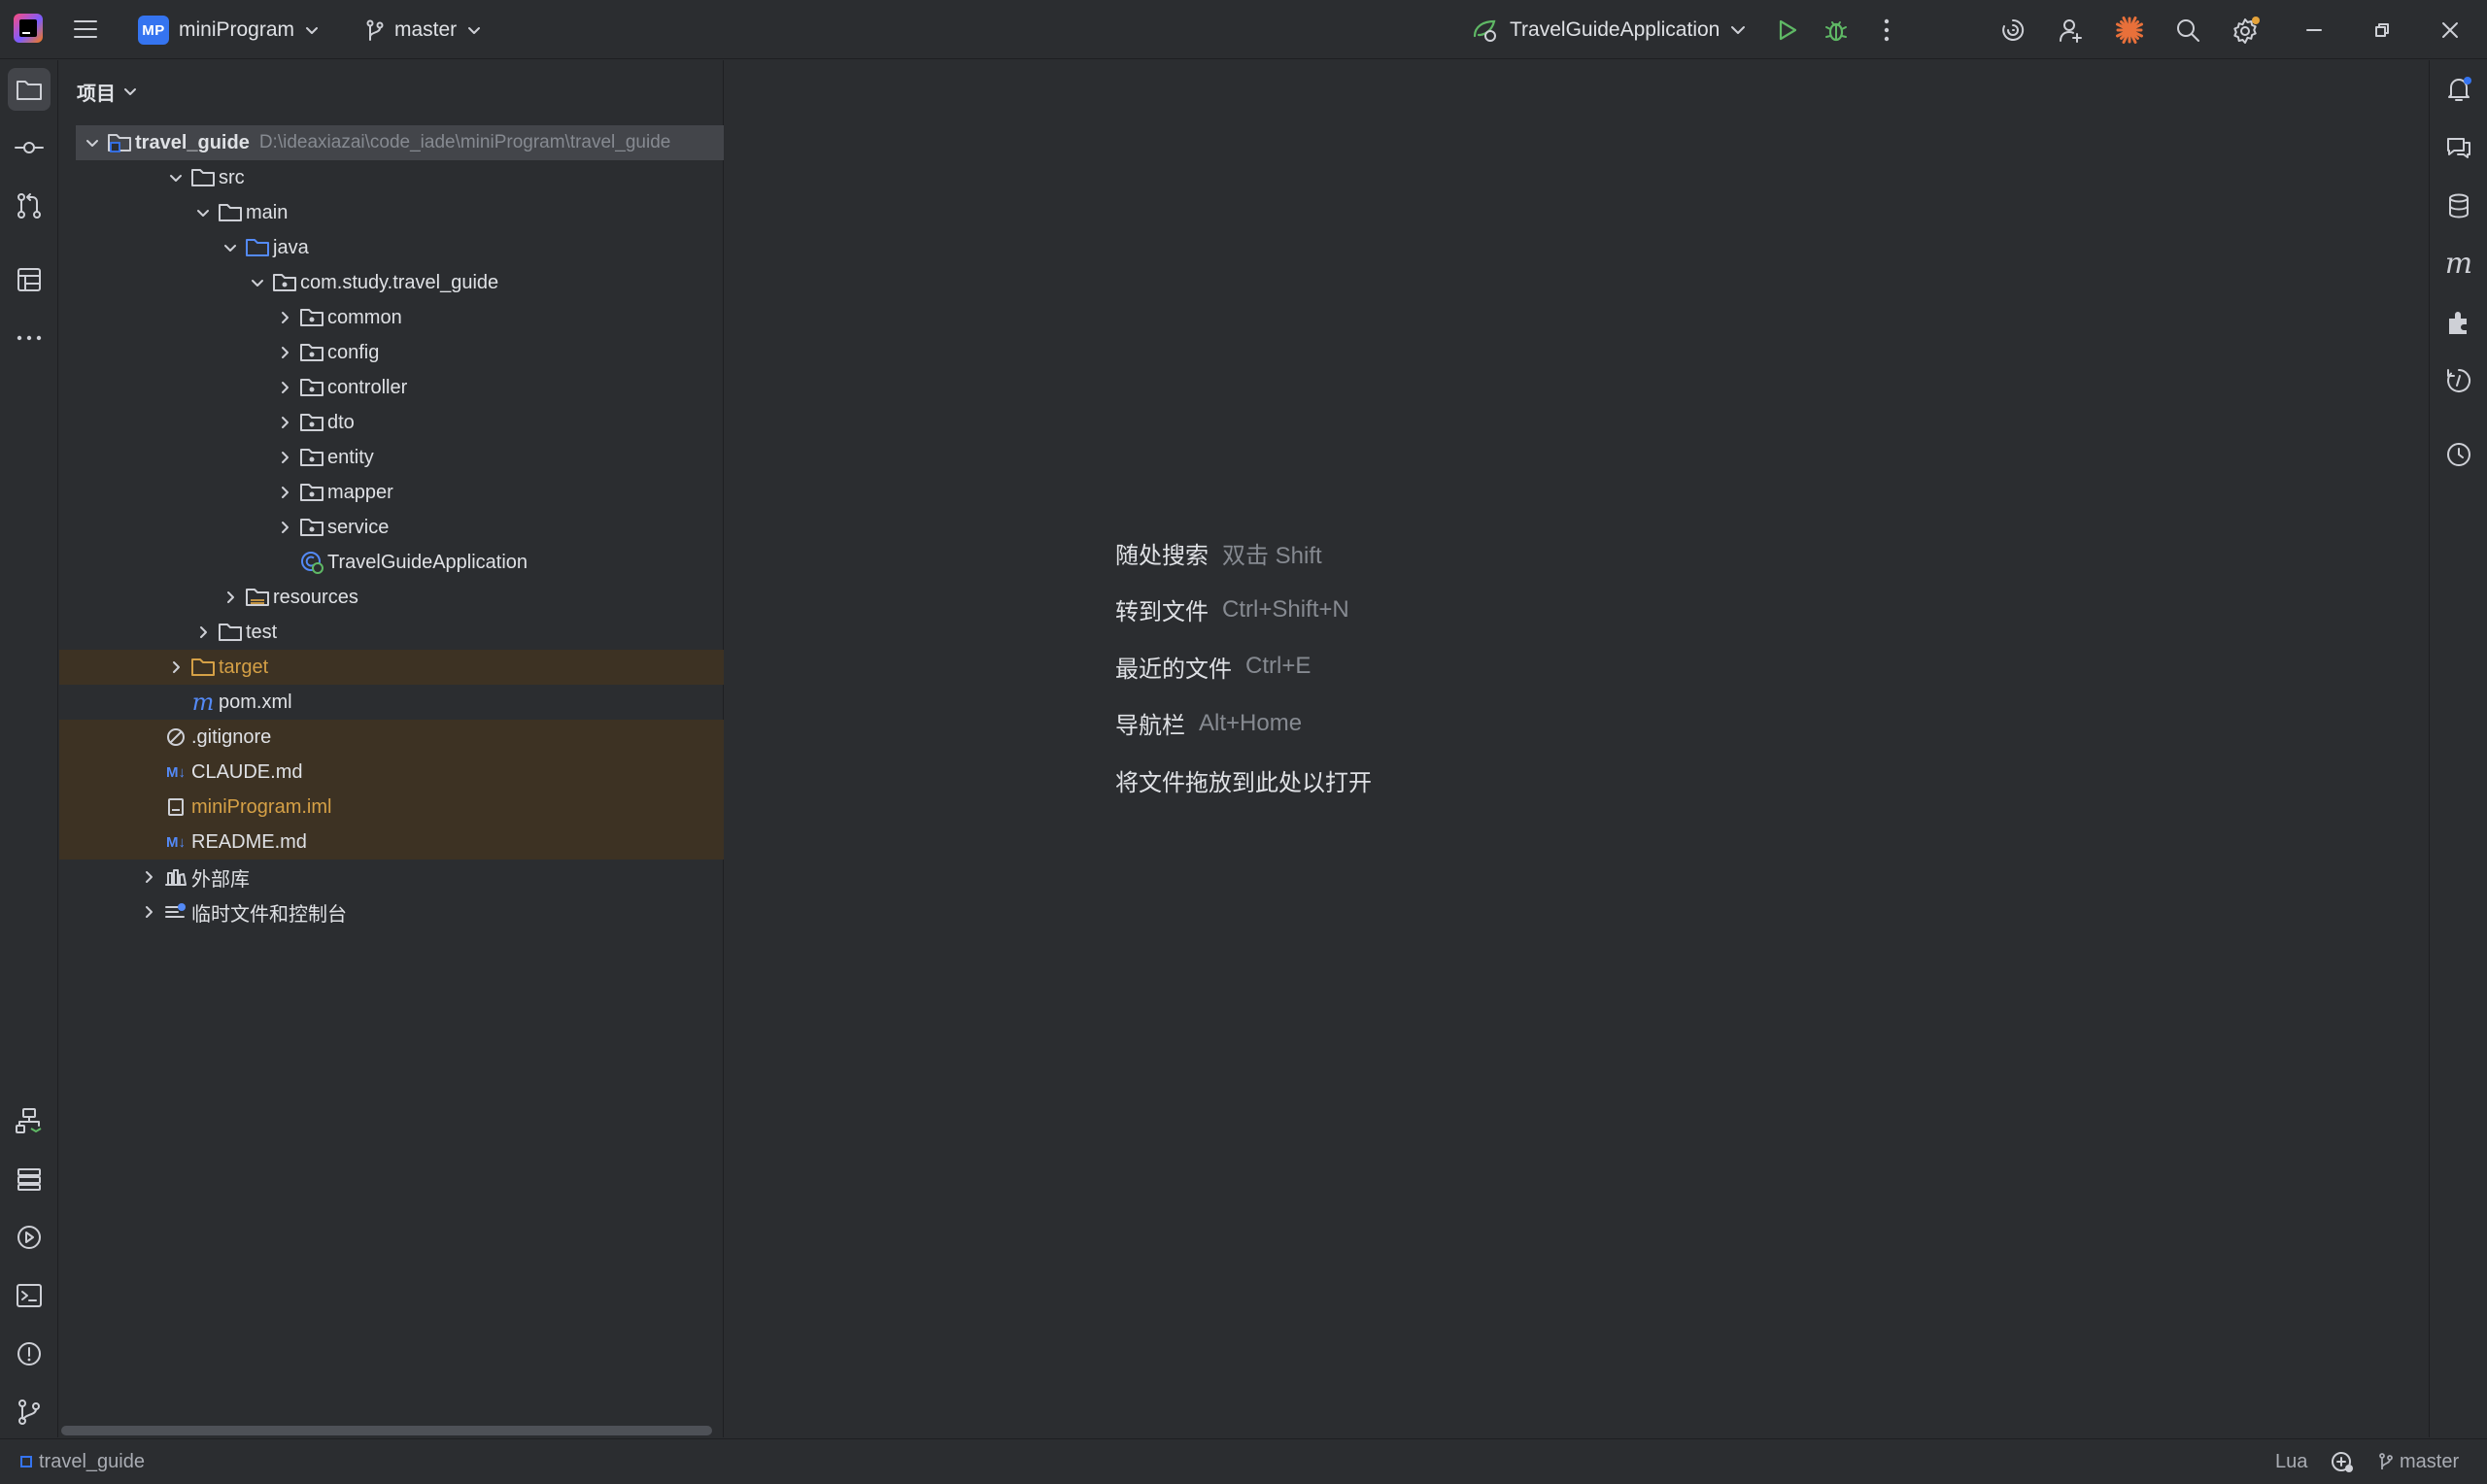 The image size is (2487, 1484). What do you see at coordinates (391, 667) in the screenshot?
I see `tree-node-target: target` at bounding box center [391, 667].